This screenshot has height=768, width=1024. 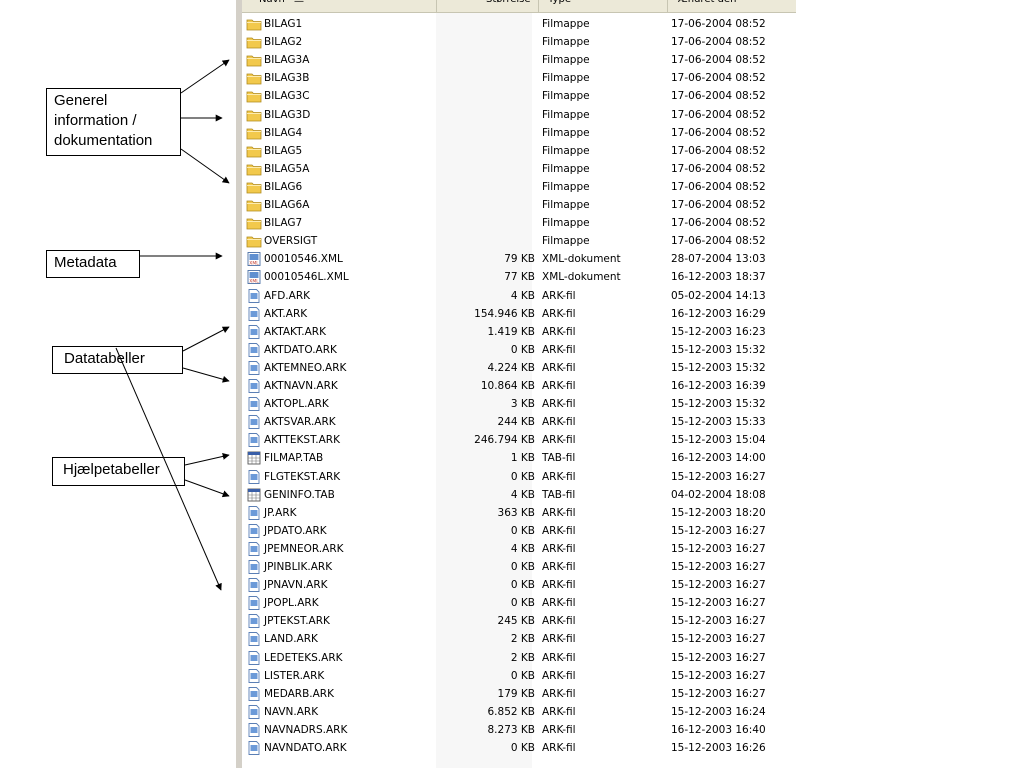 I want to click on file-row: JPOPL.ARK 0 KB ARK-fil 15-12-2003 16:27, so click(x=519, y=603).